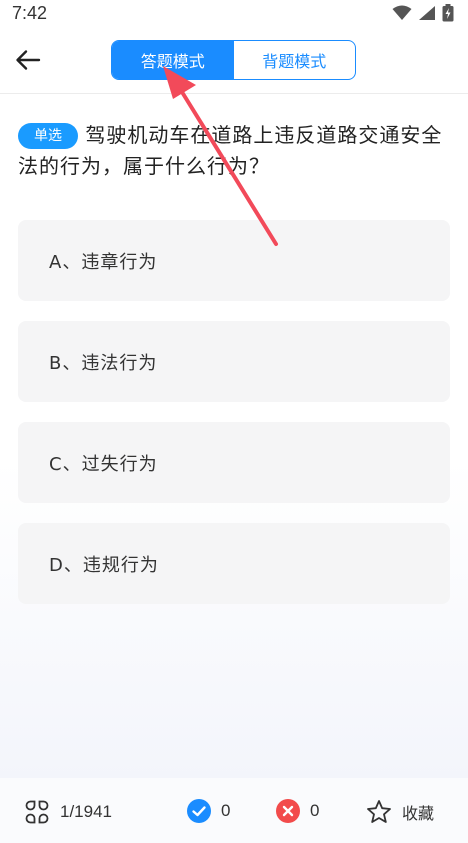 This screenshot has width=468, height=843. What do you see at coordinates (418, 813) in the screenshot?
I see `favorite-label: 收藏` at bounding box center [418, 813].